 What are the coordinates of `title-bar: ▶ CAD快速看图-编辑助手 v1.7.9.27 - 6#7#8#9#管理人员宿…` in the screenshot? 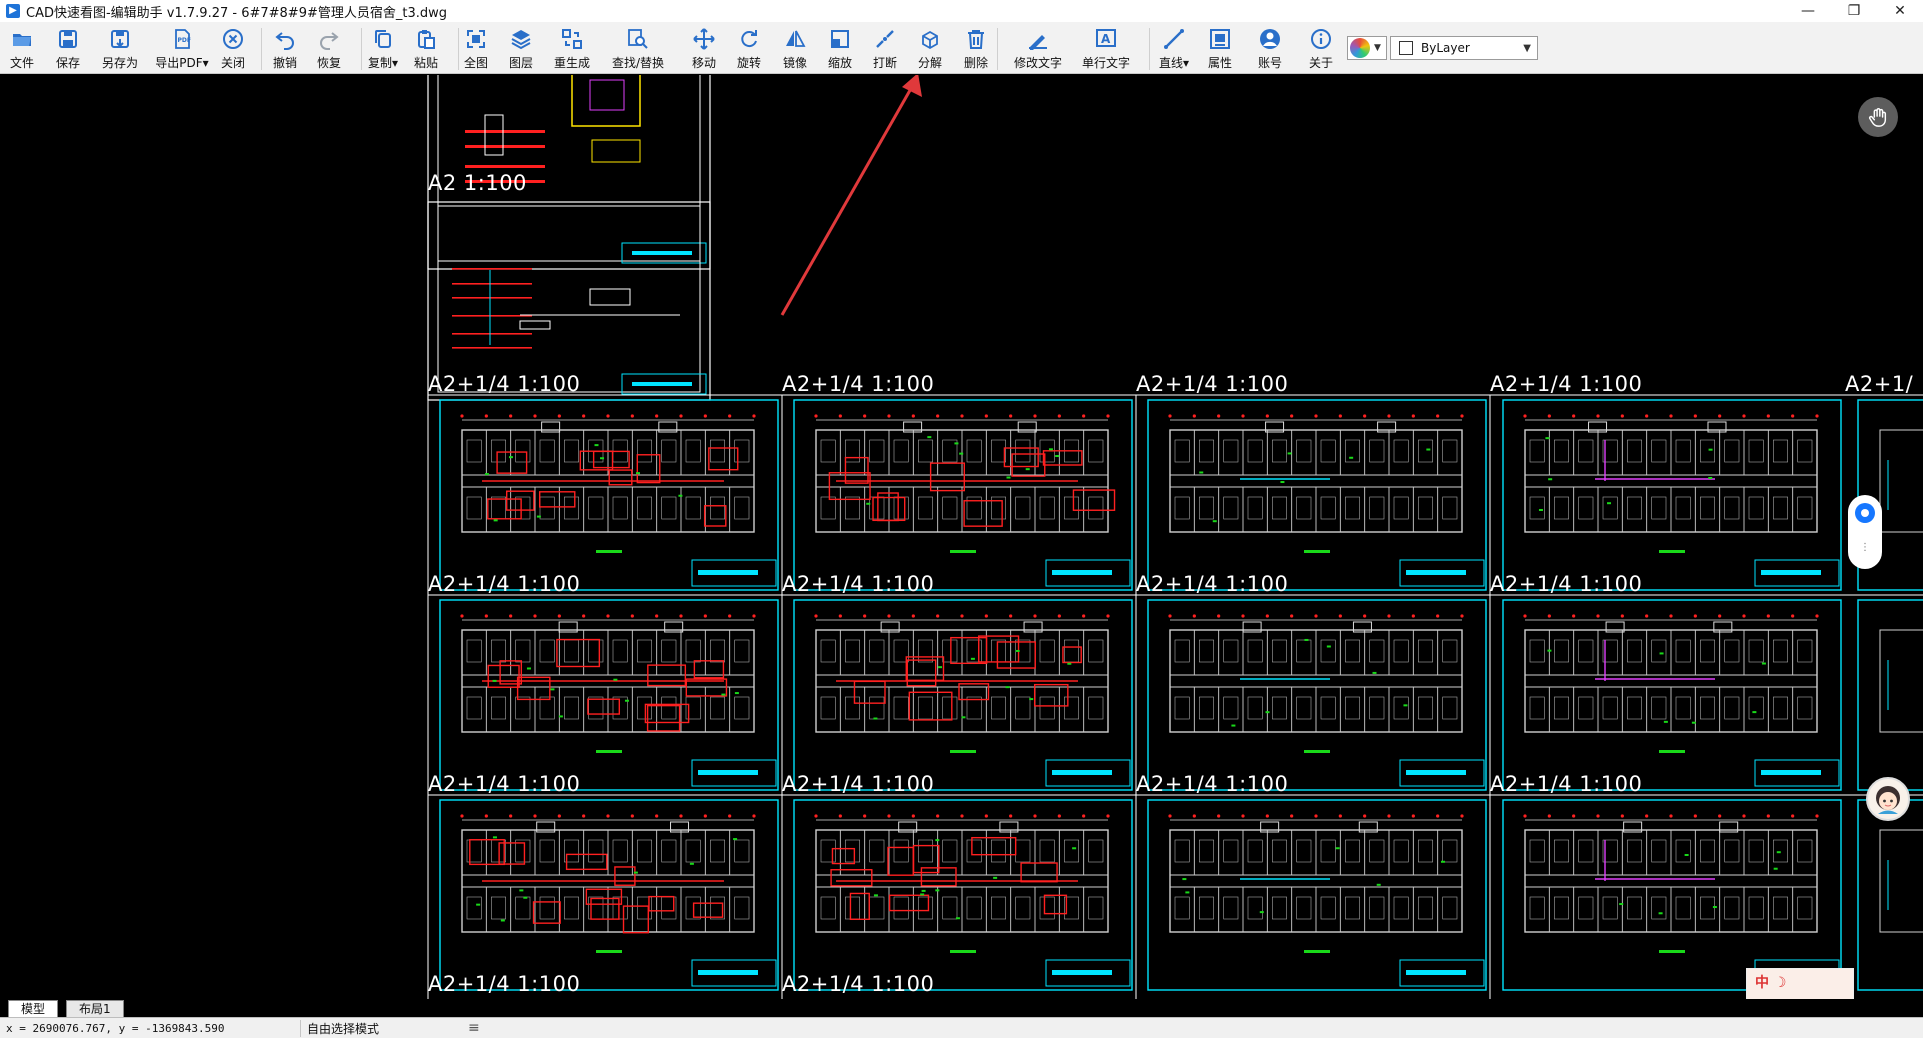 It's located at (961, 11).